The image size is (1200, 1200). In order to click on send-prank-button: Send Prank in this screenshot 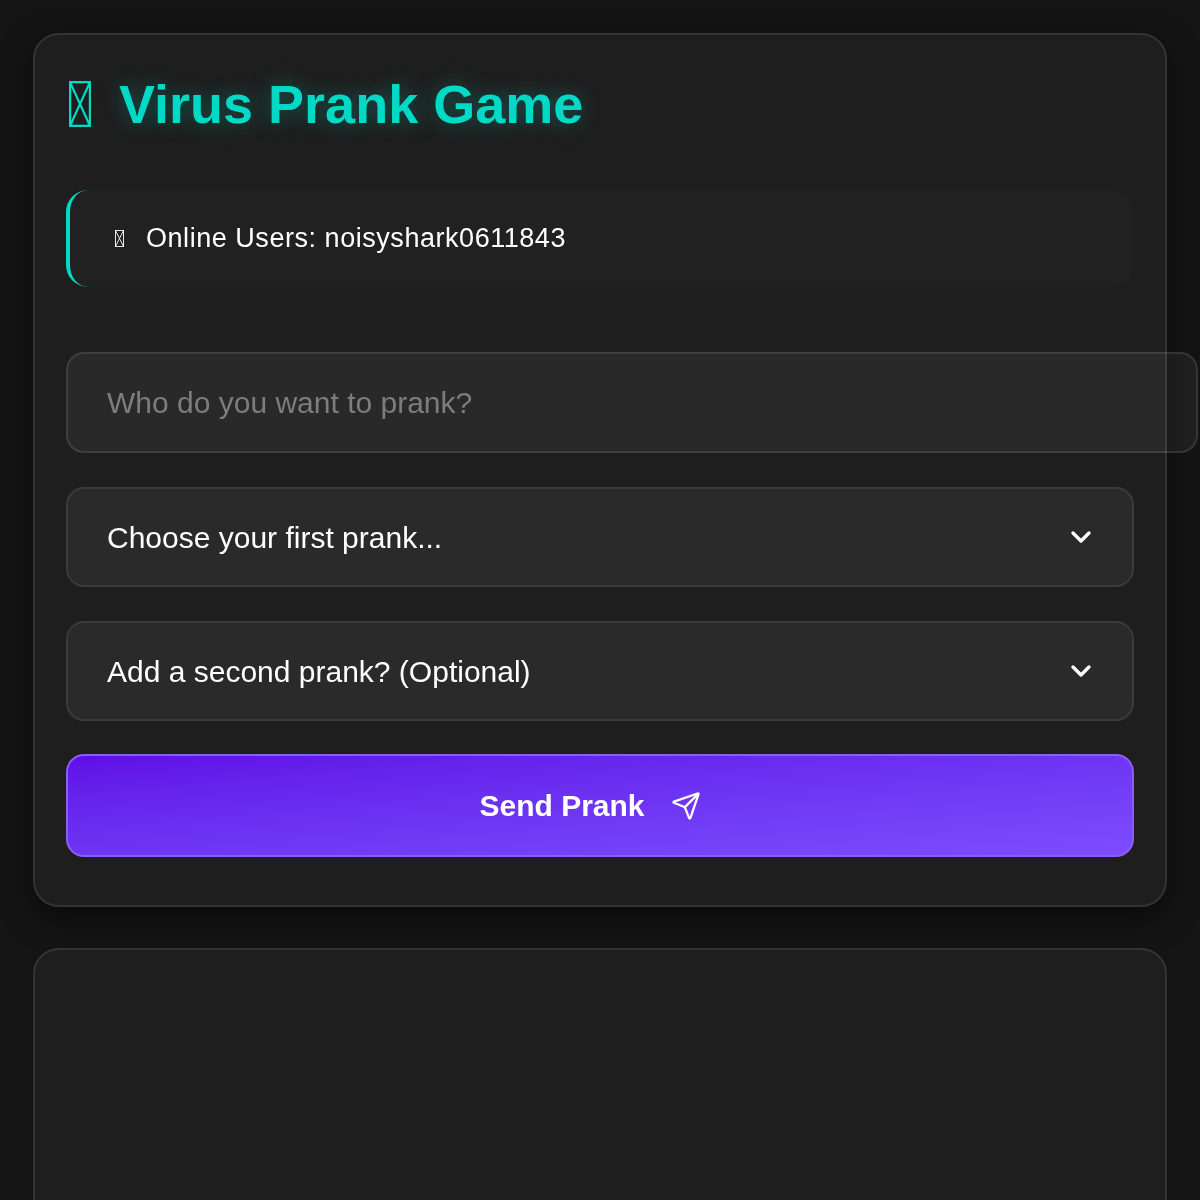, I will do `click(600, 805)`.